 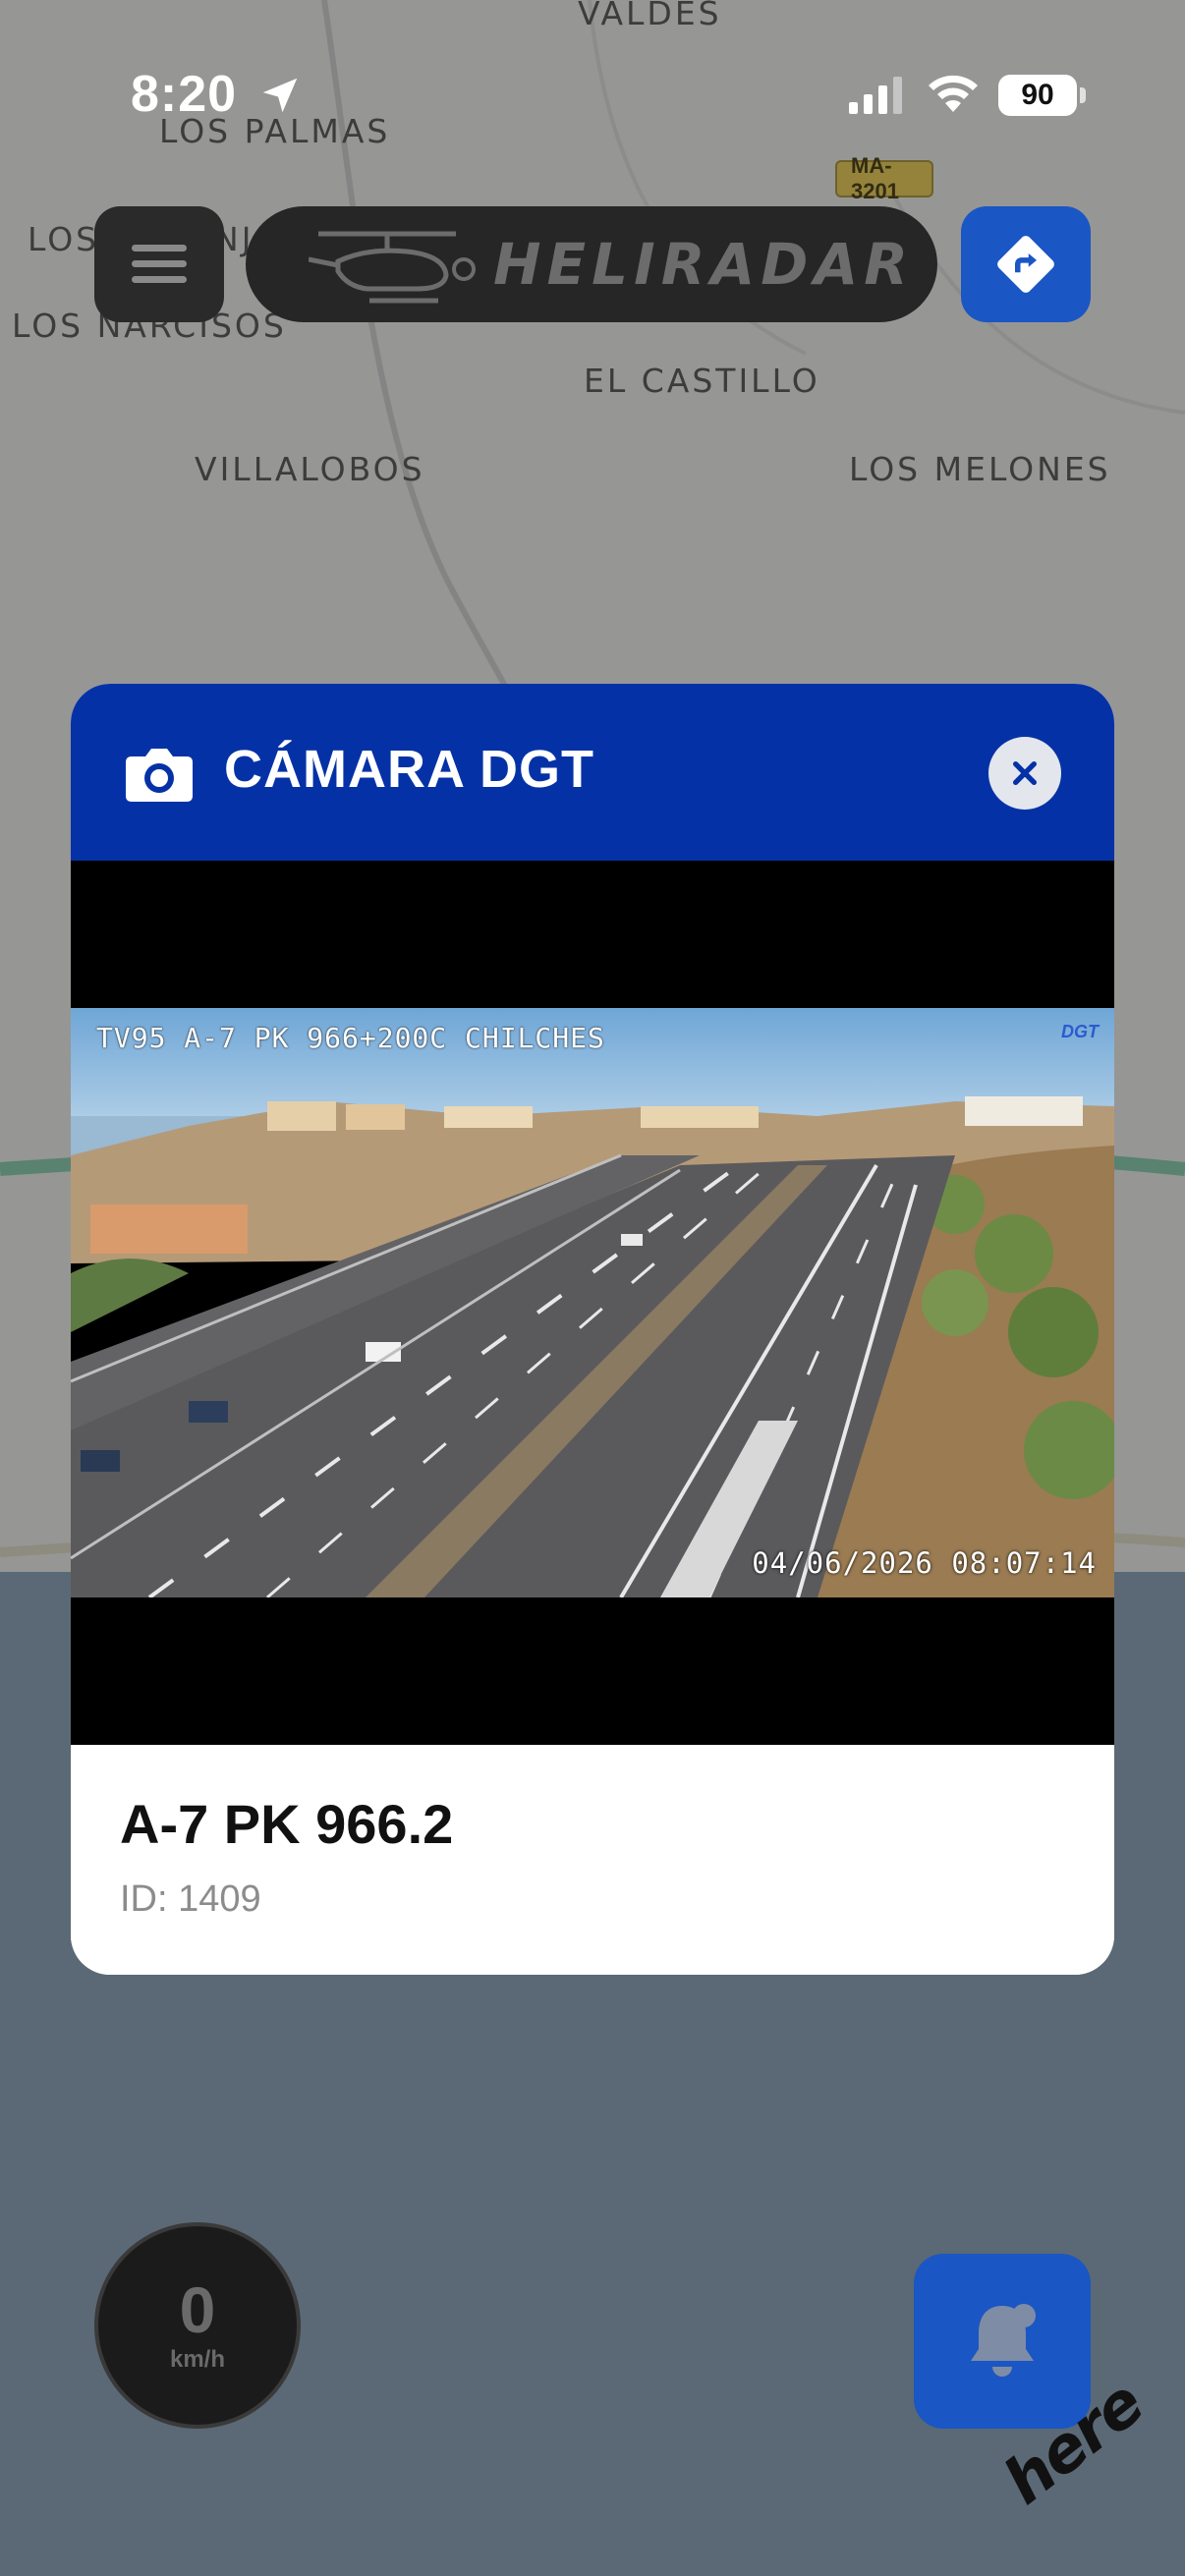 I want to click on camera-overlay-timestamp: 04/06/2026 08:07:14, so click(x=925, y=1563).